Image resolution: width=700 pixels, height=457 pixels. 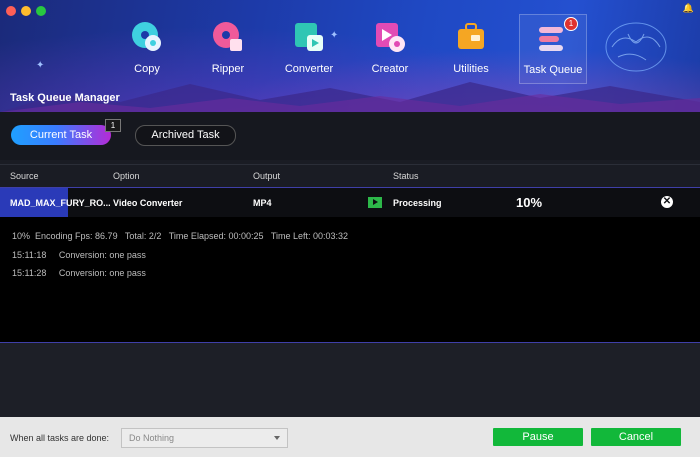 I want to click on nav-copy-label: Copy, so click(x=147, y=69).